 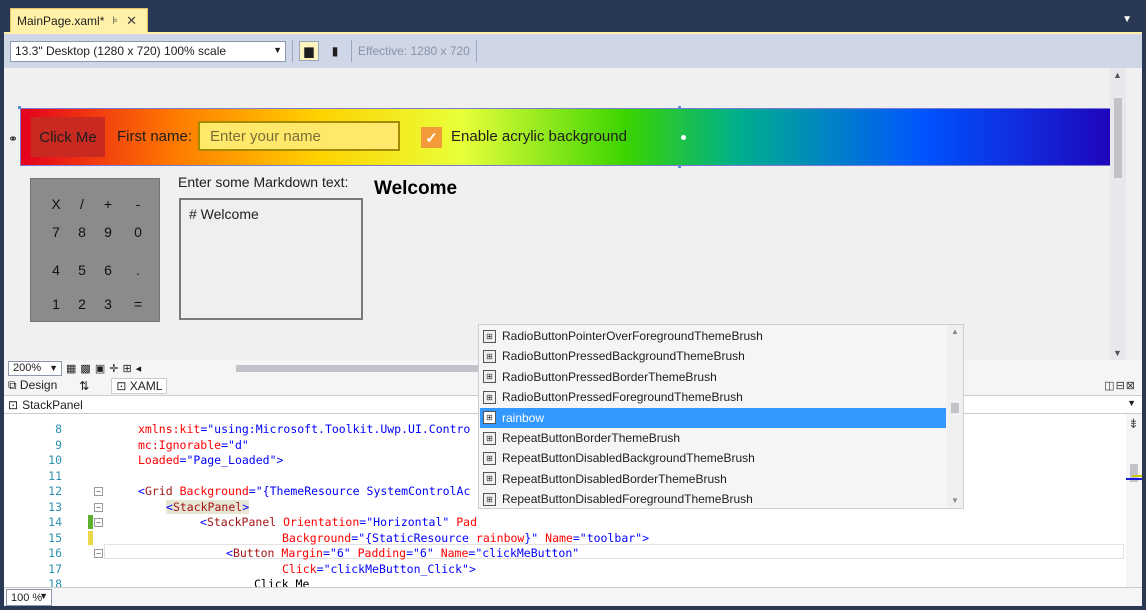 I want to click on first-name-label: First name:, so click(x=155, y=136).